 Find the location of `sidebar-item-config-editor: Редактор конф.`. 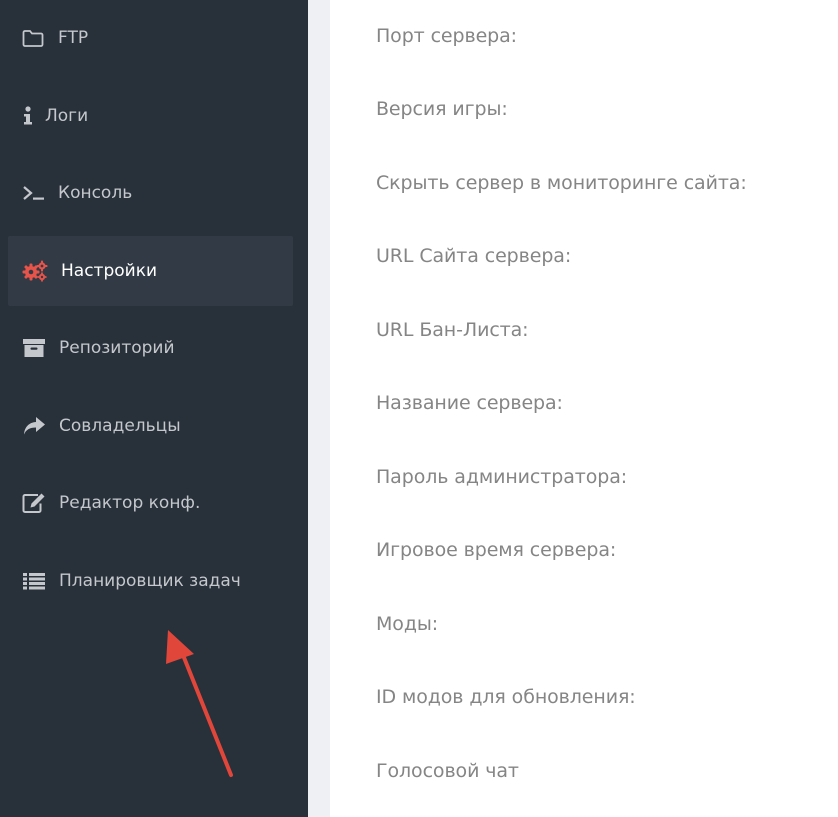

sidebar-item-config-editor: Редактор конф. is located at coordinates (150, 503).